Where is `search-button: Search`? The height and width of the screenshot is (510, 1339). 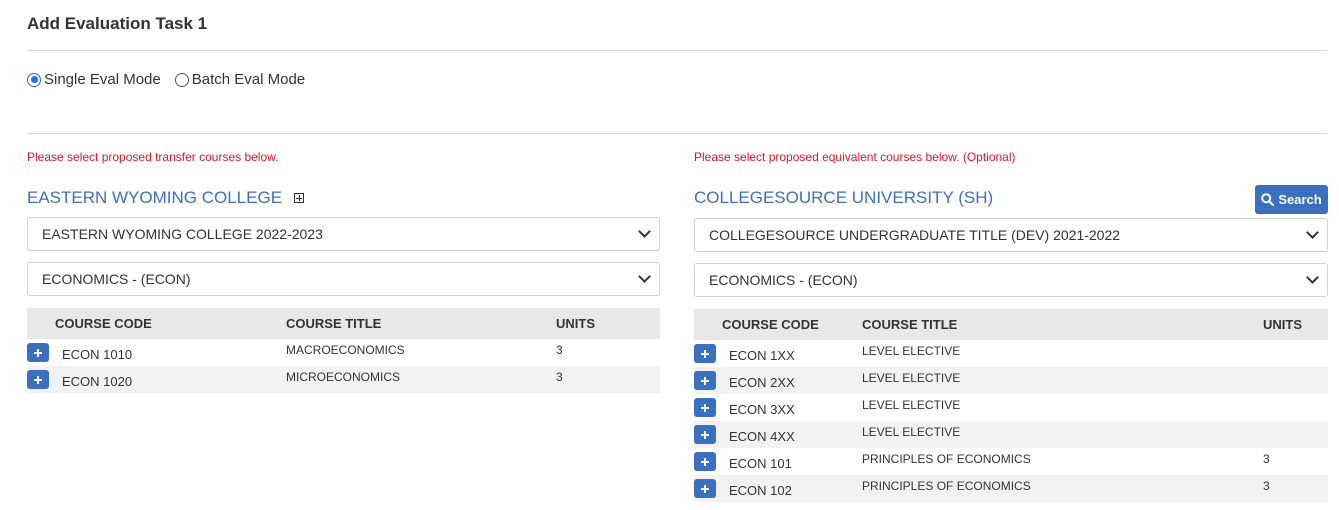
search-button: Search is located at coordinates (1291, 199).